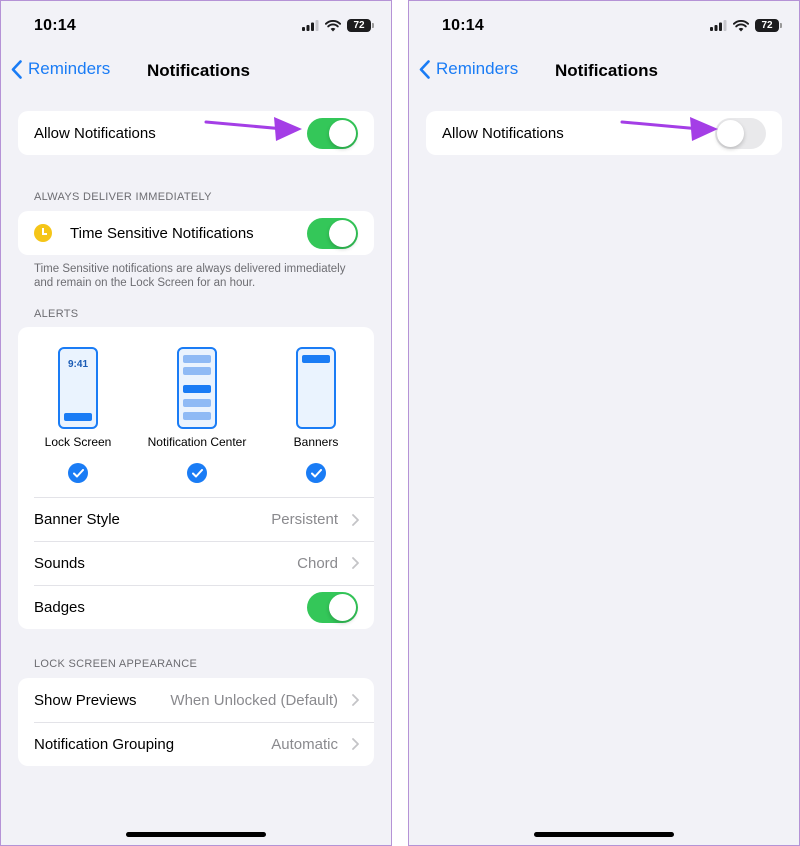  Describe the element at coordinates (59, 607) in the screenshot. I see `badges-label: Badges` at that location.